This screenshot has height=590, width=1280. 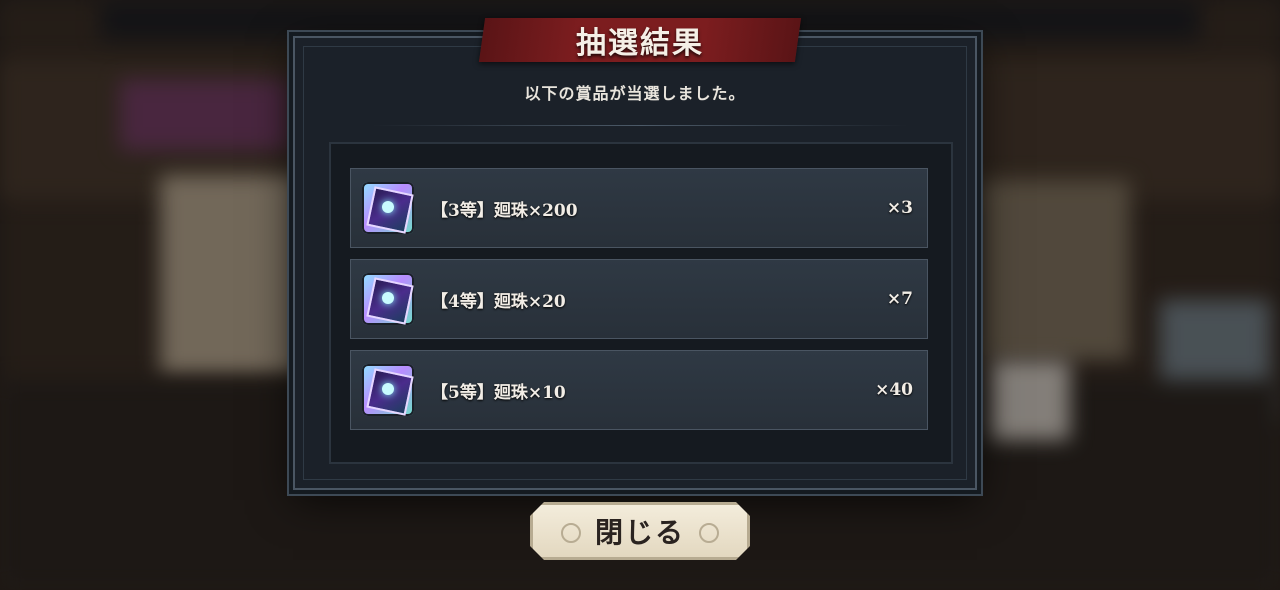 I want to click on prize-row: 【4等】廻珠×20 ×7, so click(x=639, y=299).